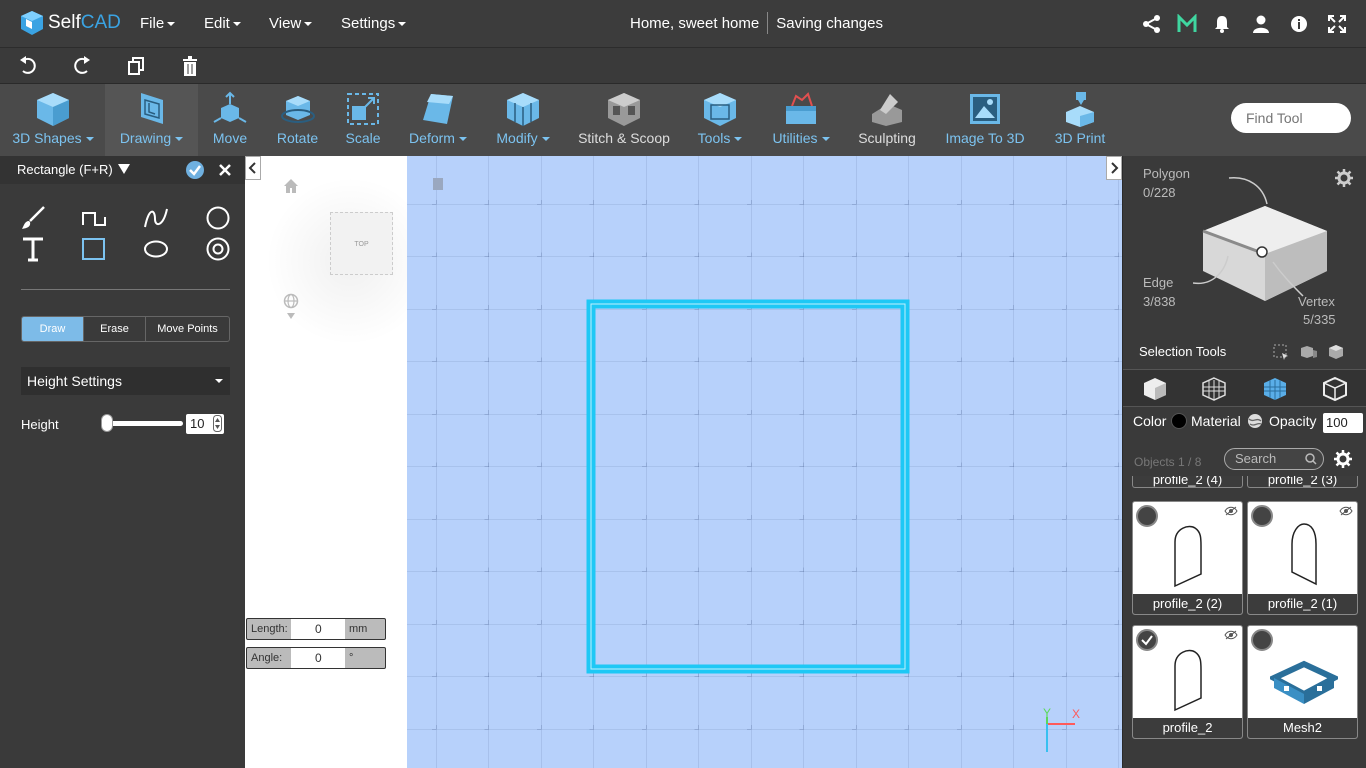 The height and width of the screenshot is (768, 1366). What do you see at coordinates (1343, 423) in the screenshot?
I see `opacity-input: 100` at bounding box center [1343, 423].